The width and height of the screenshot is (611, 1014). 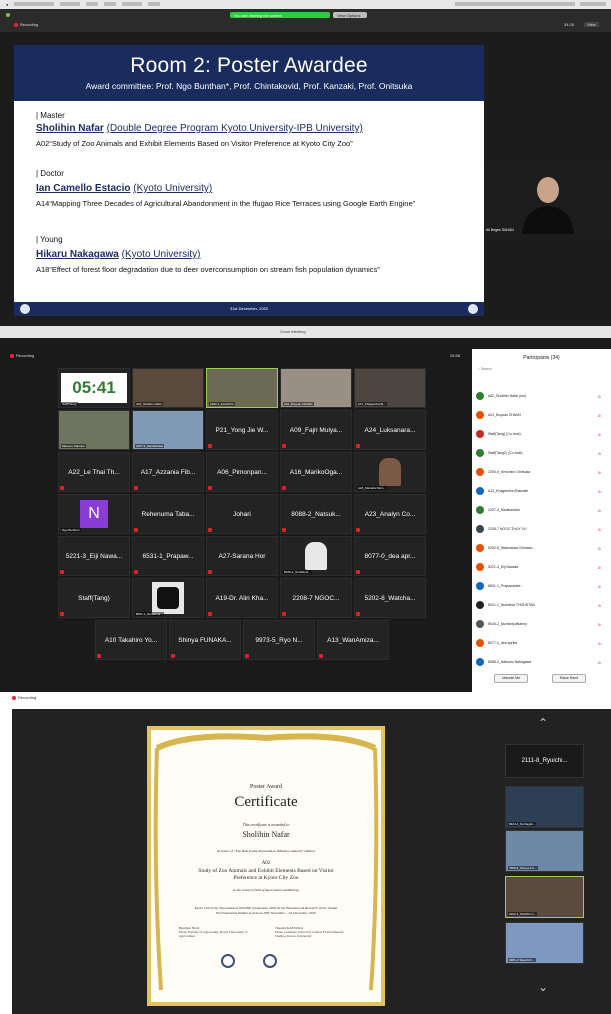 I want to click on participant-tile: A01_Boyuan ZHANG, so click(x=316, y=388).